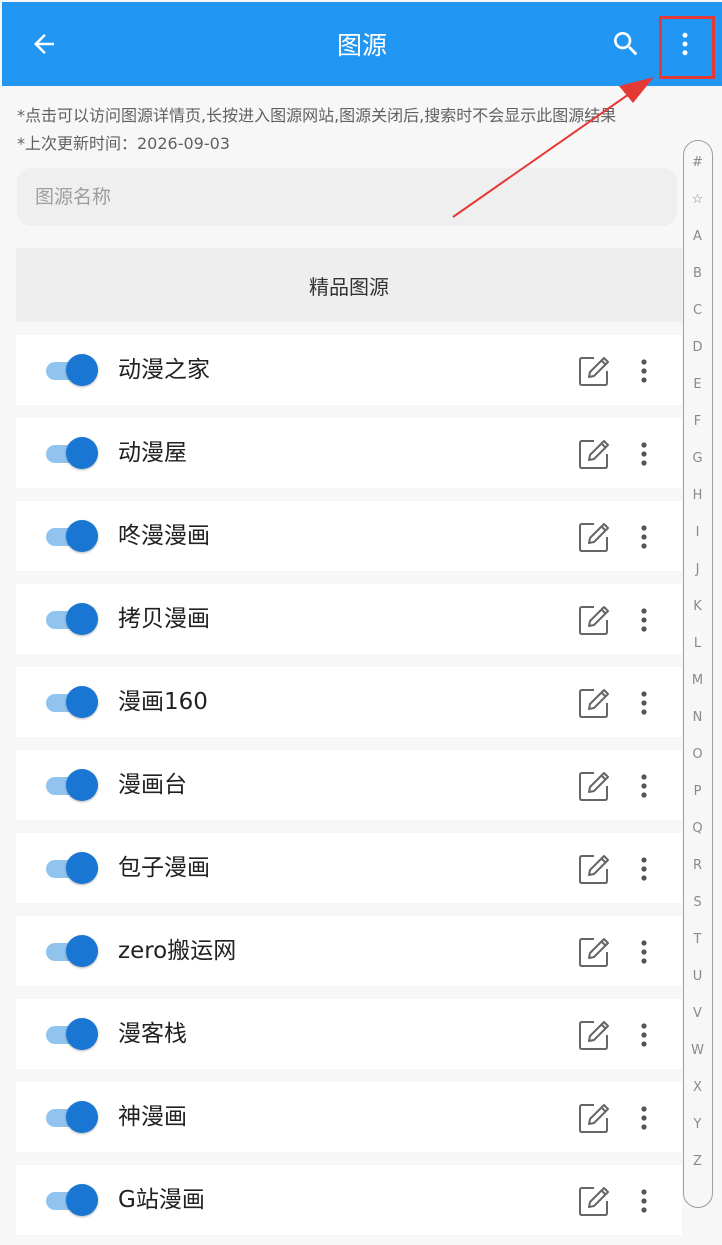  Describe the element at coordinates (697, 348) in the screenshot. I see `alphabet-index-letter: D` at that location.